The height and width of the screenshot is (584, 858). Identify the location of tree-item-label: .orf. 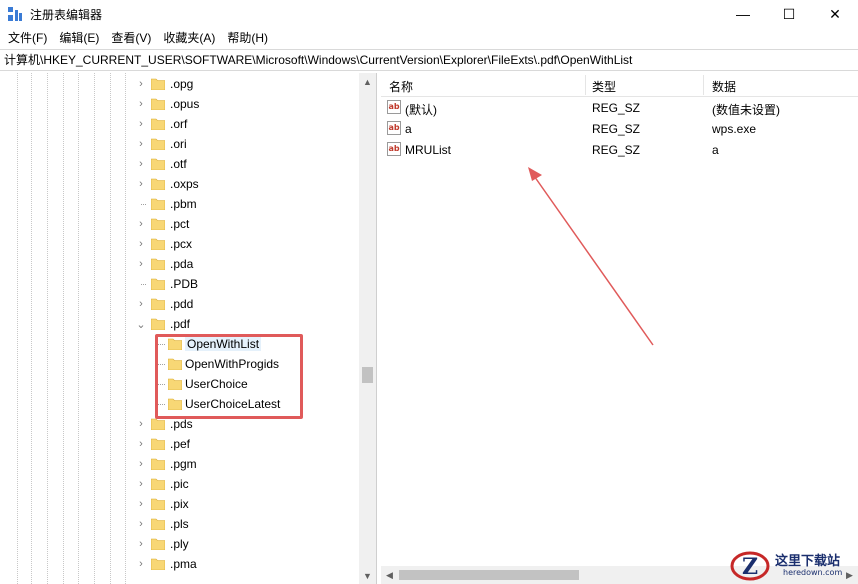
(179, 124).